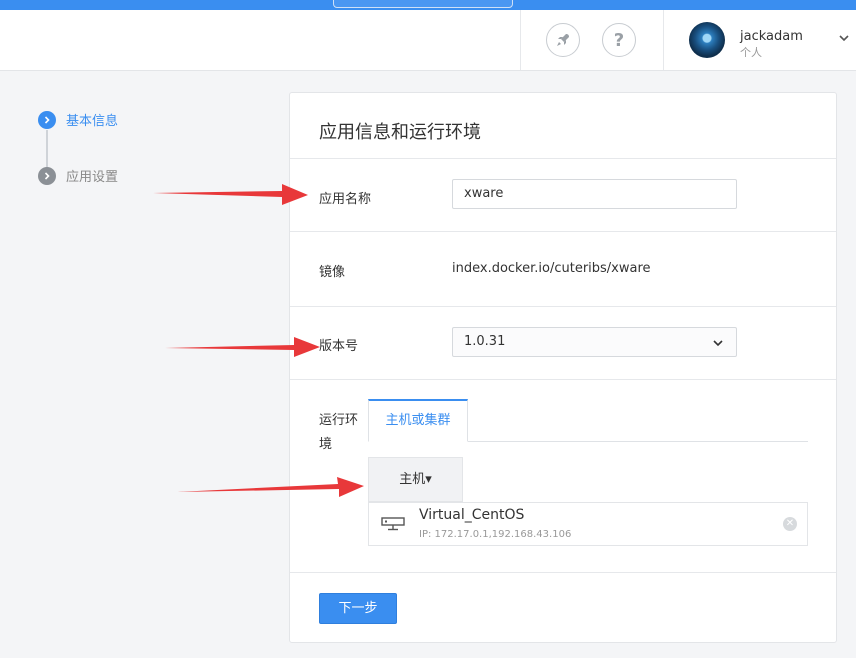 The image size is (856, 658). Describe the element at coordinates (485, 341) in the screenshot. I see `version-value: 1.0.31` at that location.